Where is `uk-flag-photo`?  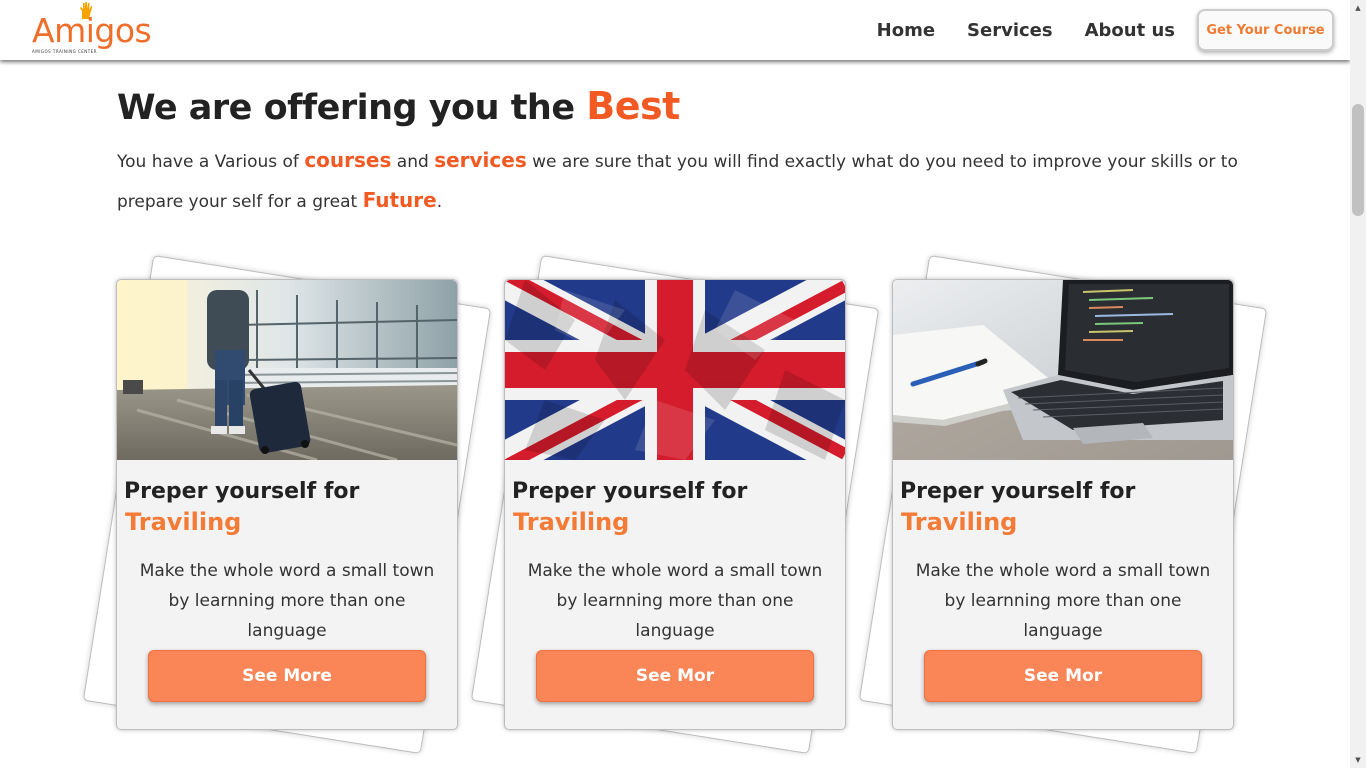
uk-flag-photo is located at coordinates (675, 370).